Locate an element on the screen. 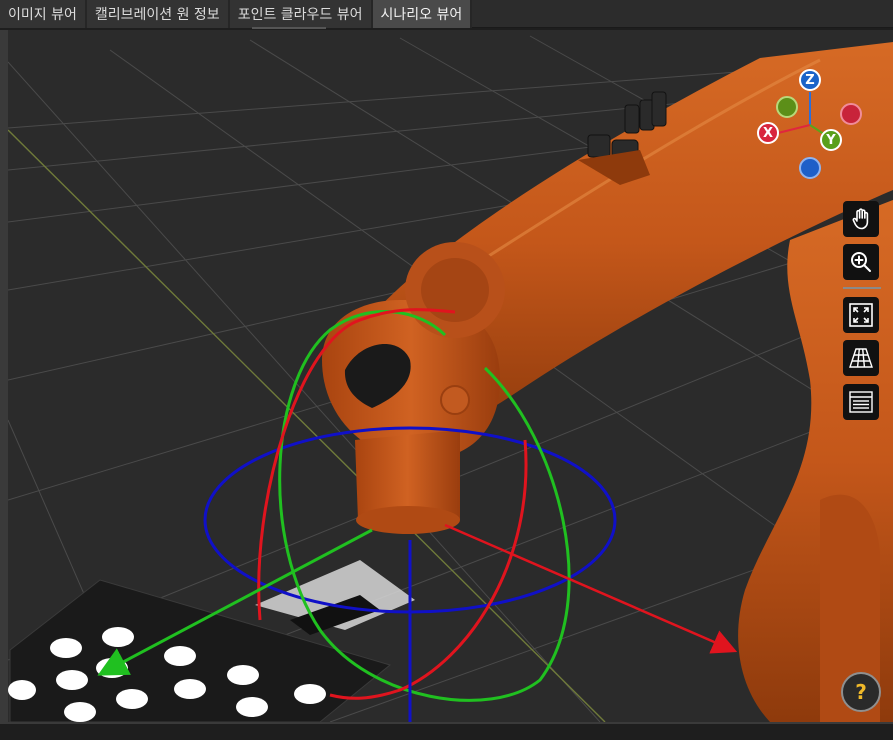 The width and height of the screenshot is (893, 740). tab-calibration-circle-info: 캘리브레이션 원 정보 is located at coordinates (158, 14).